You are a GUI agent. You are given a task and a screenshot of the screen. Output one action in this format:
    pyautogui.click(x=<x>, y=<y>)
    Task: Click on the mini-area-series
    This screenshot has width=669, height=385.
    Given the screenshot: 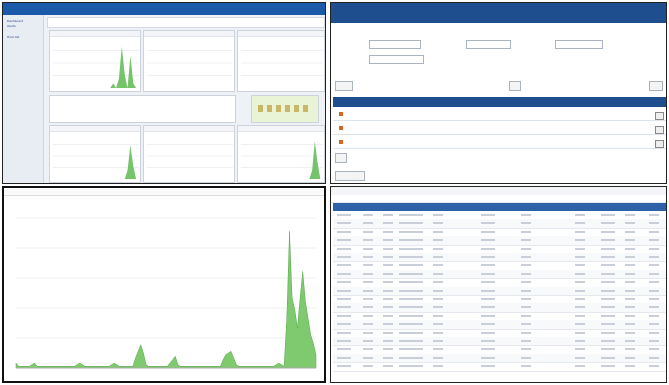 What is the action you would take?
    pyautogui.click(x=282, y=160)
    